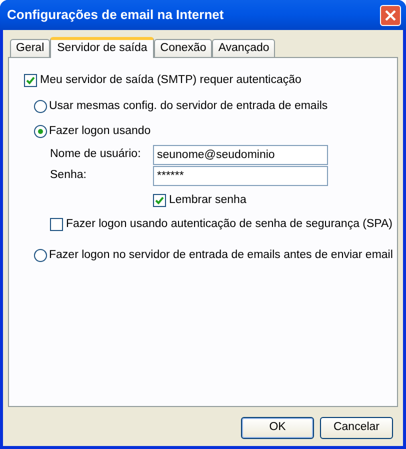 The width and height of the screenshot is (406, 449). What do you see at coordinates (356, 428) in the screenshot?
I see `dialog-button: Cancelar` at bounding box center [356, 428].